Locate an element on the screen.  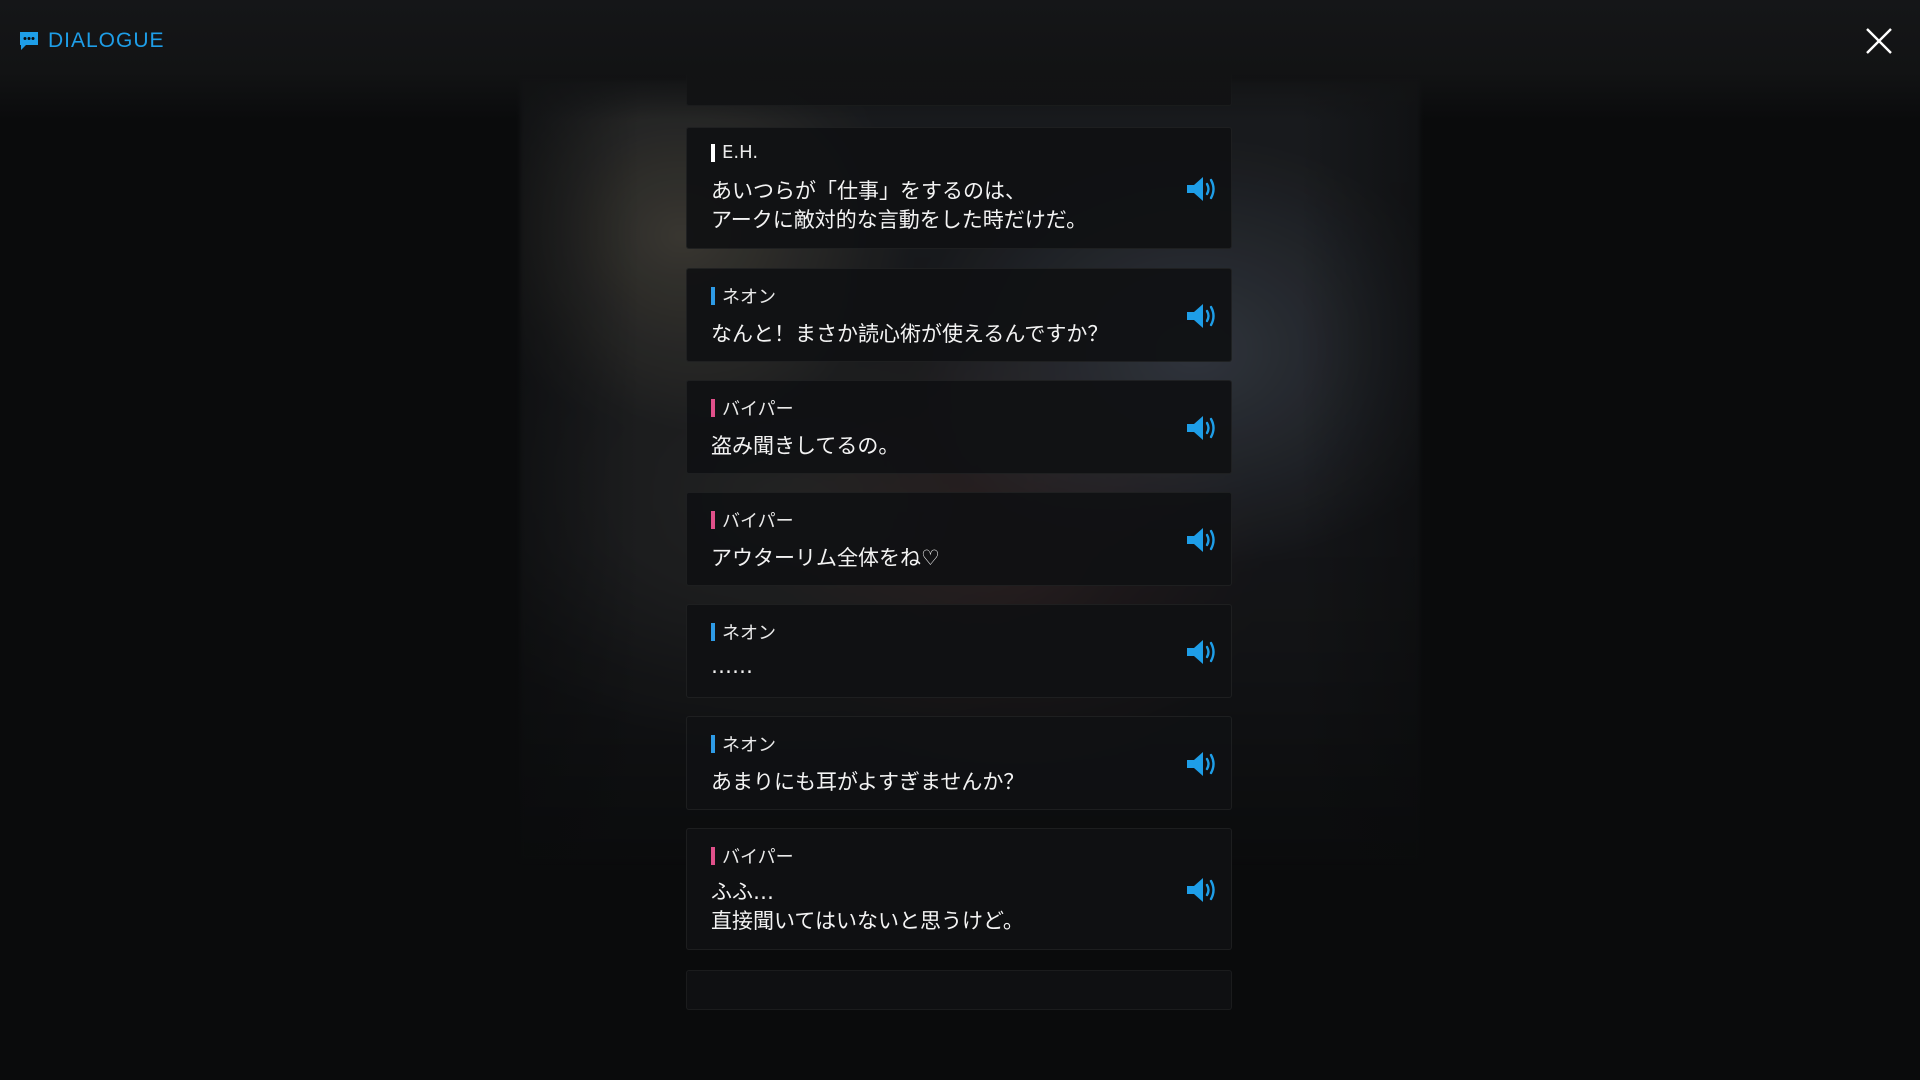
dialogue-header: DIALOGUE is located at coordinates (91, 41).